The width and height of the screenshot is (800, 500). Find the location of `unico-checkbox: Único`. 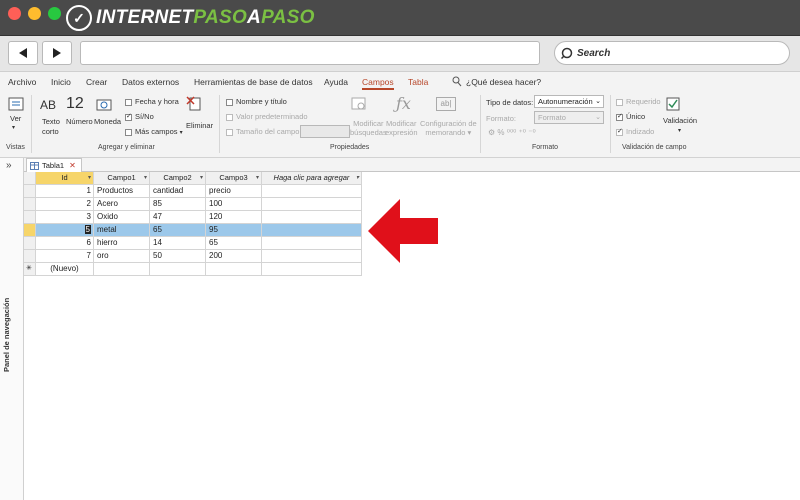

unico-checkbox: Único is located at coordinates (630, 116).